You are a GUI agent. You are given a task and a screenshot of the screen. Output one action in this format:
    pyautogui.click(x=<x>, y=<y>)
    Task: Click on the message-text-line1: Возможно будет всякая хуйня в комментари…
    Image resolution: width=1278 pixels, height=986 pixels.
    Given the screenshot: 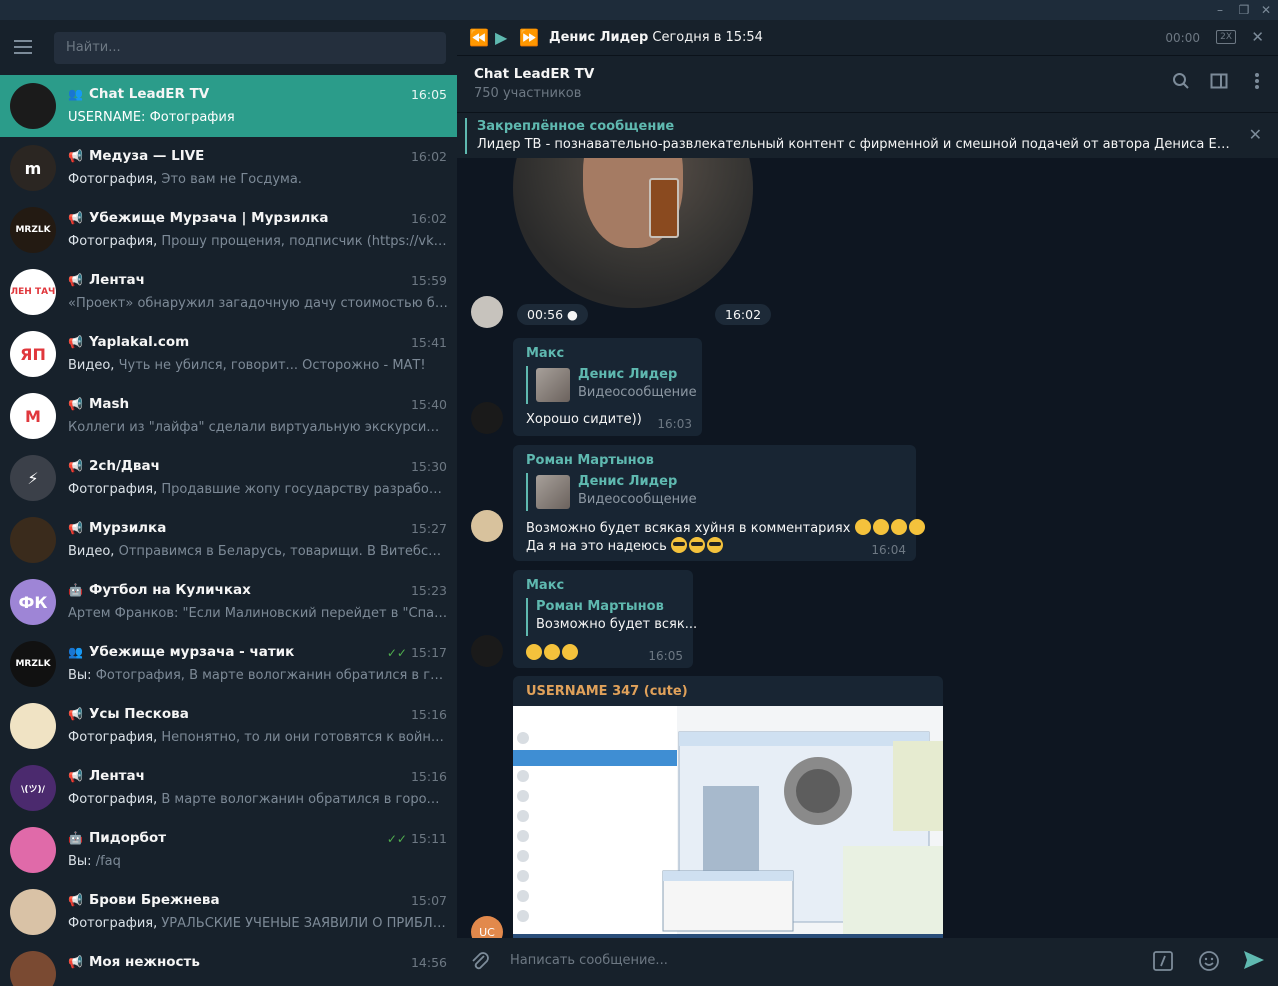 What is the action you would take?
    pyautogui.click(x=726, y=527)
    